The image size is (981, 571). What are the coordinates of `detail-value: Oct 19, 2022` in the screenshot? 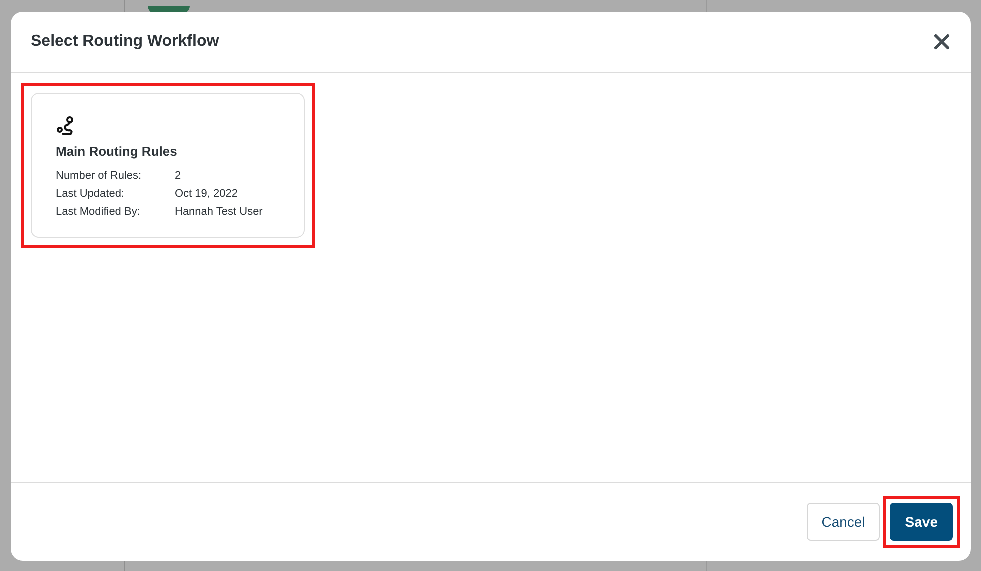 It's located at (207, 194).